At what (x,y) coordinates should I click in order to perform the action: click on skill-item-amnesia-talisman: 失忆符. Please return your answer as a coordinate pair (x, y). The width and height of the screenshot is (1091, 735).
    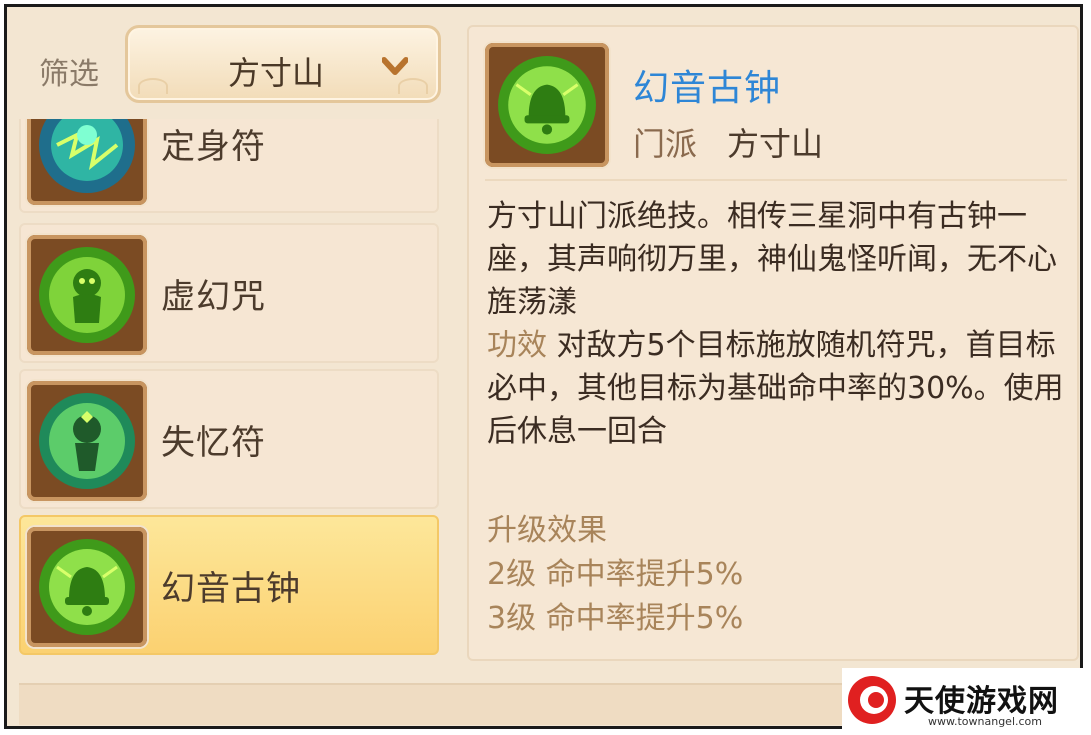
    Looking at the image, I should click on (229, 439).